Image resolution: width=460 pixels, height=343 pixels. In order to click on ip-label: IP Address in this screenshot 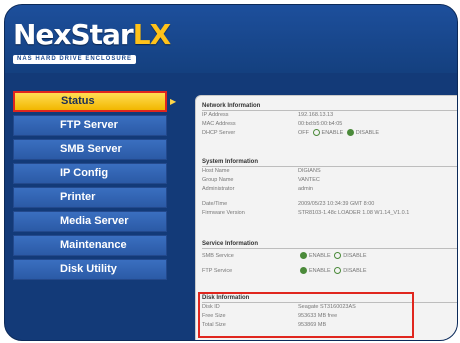, I will do `click(215, 115)`.